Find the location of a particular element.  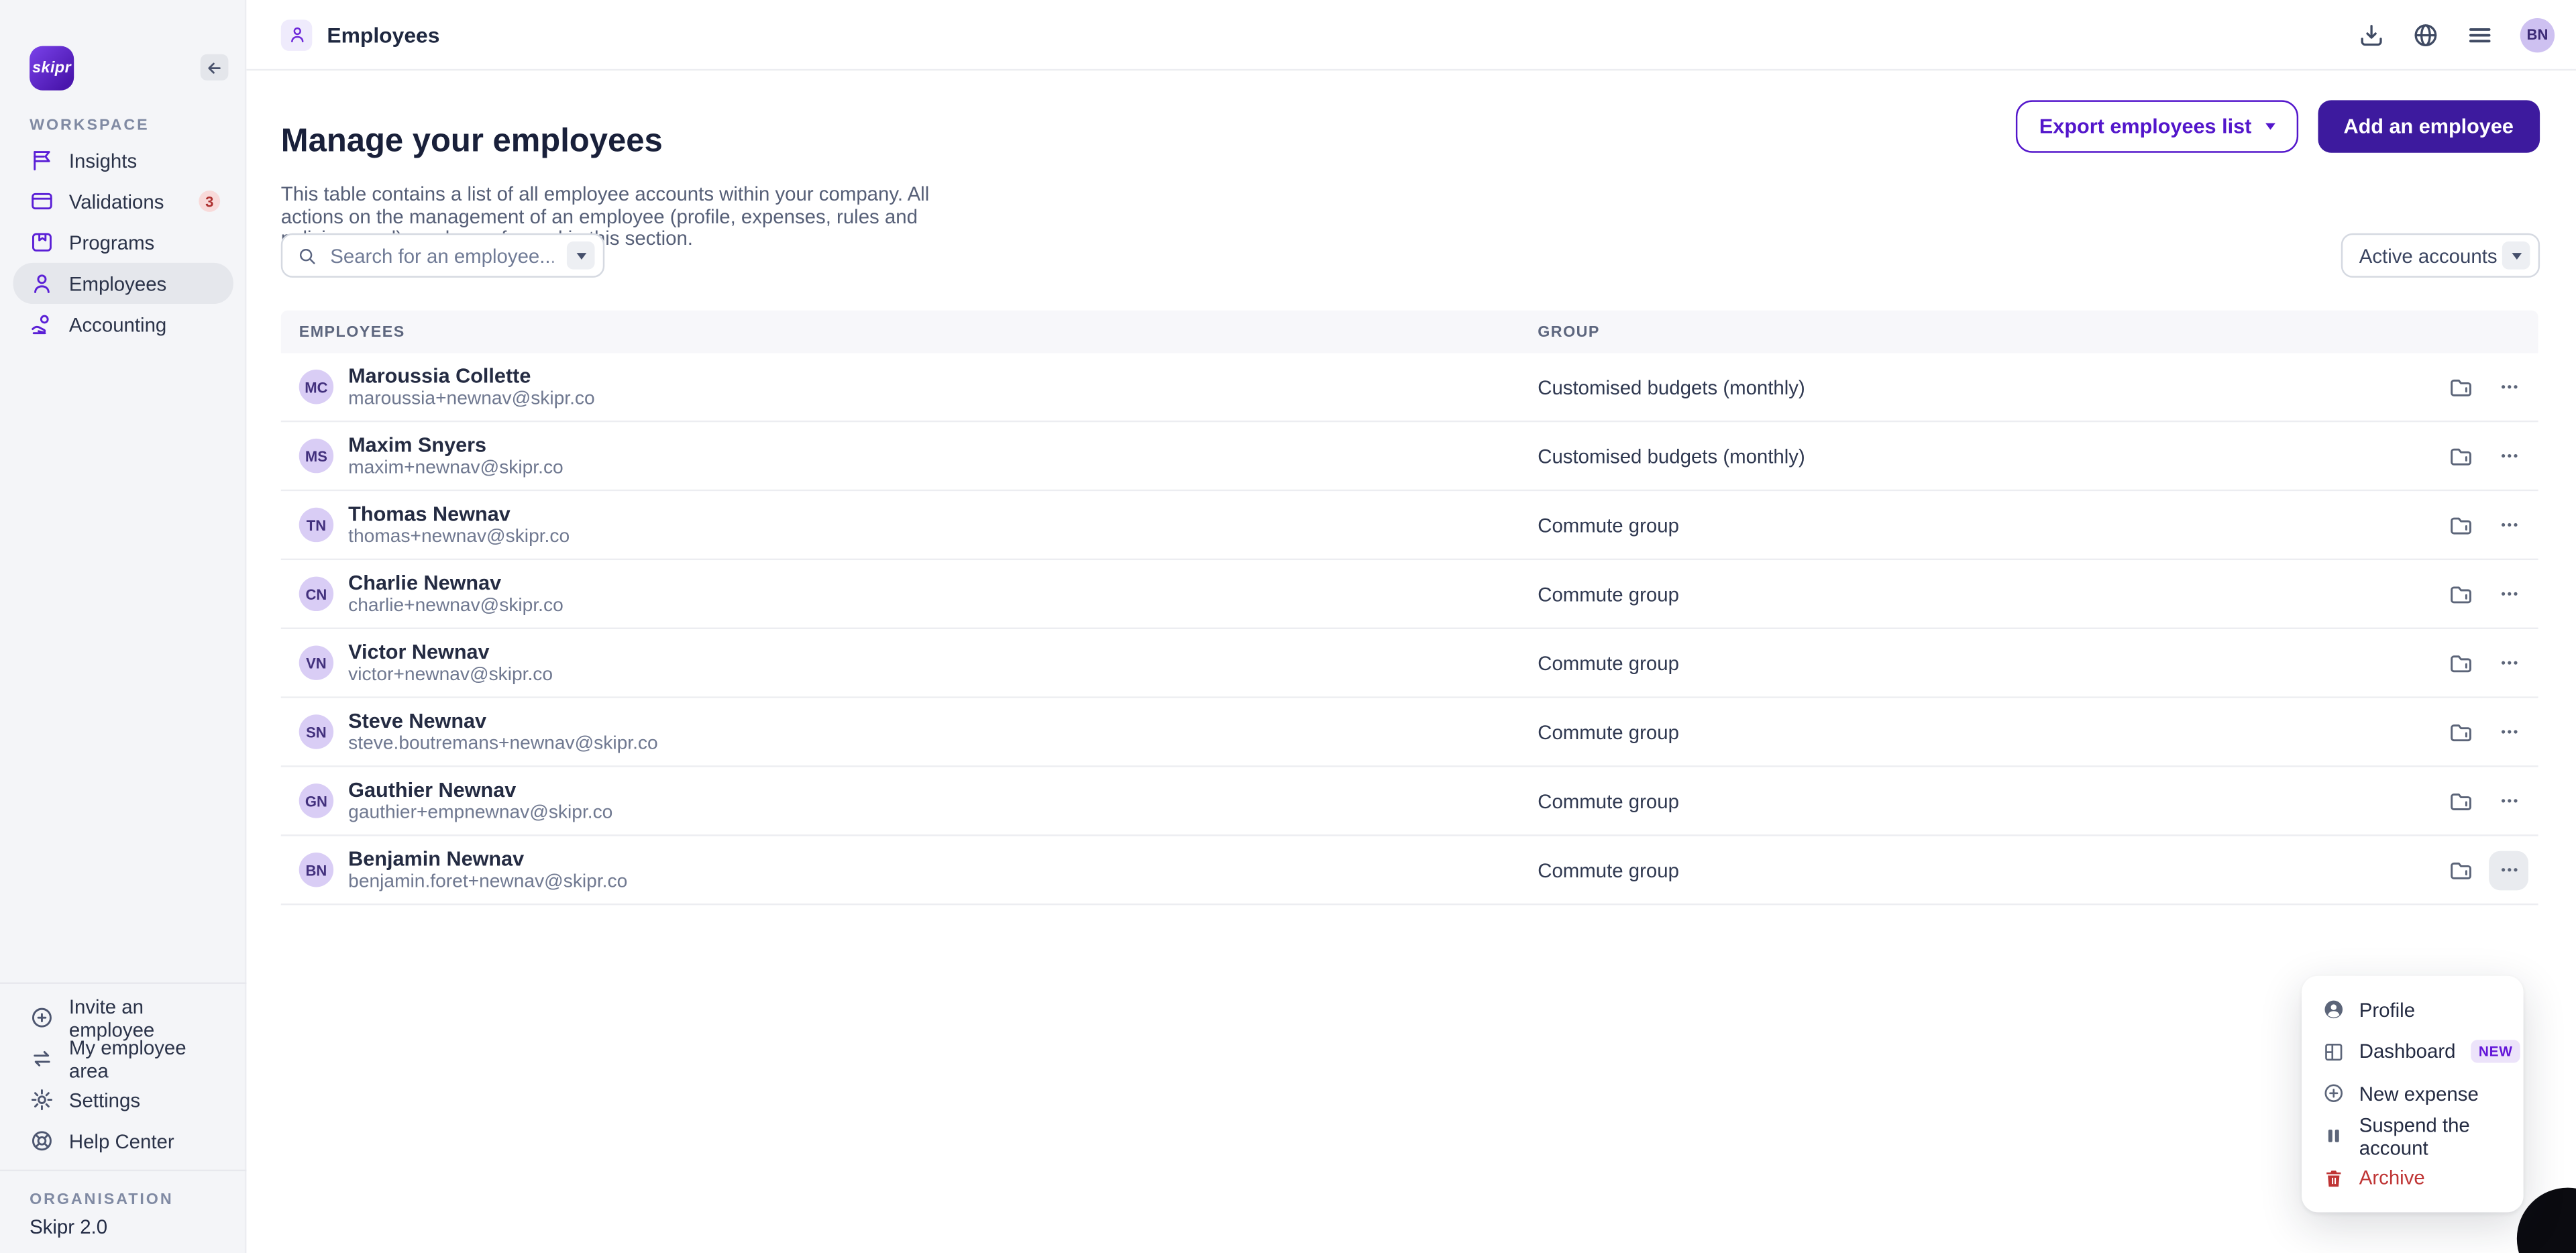

menu-item-profile: Profile is located at coordinates (2413, 1010).